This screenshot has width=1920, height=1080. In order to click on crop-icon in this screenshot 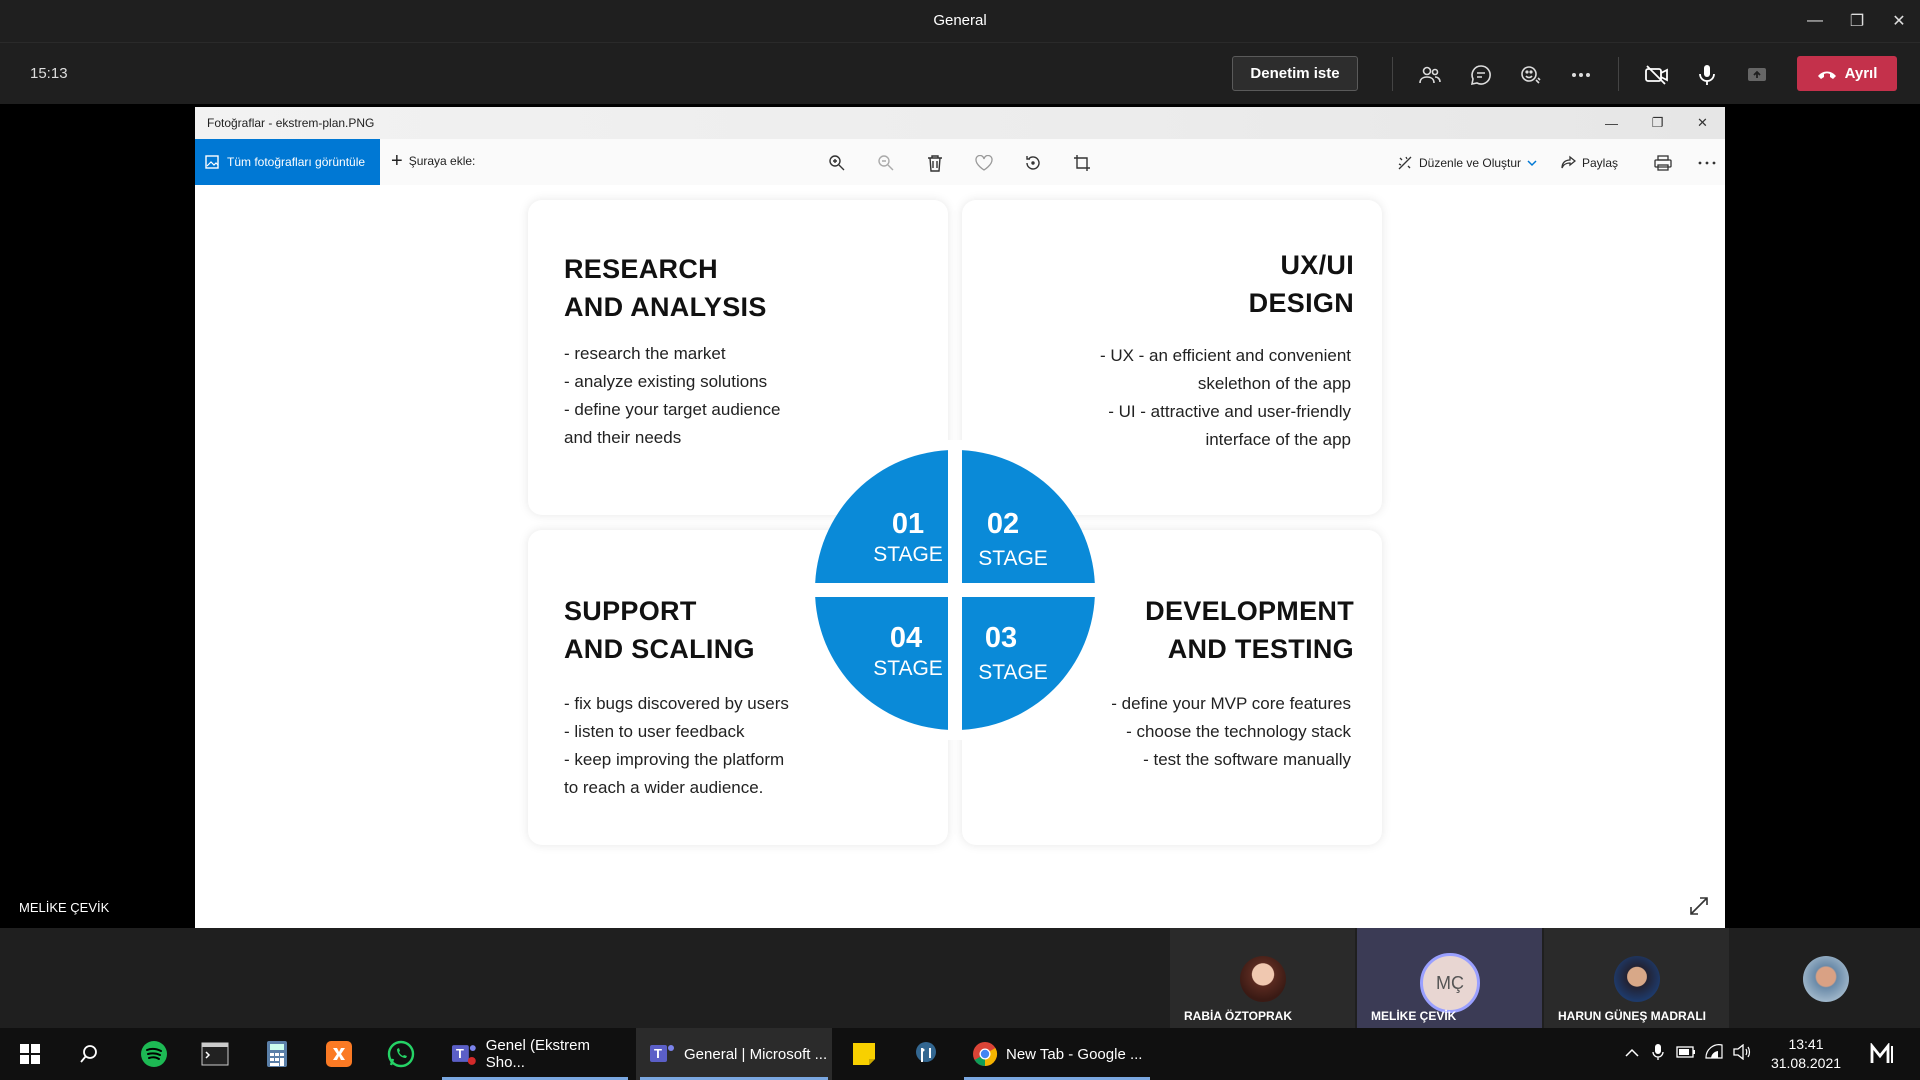, I will do `click(1082, 163)`.